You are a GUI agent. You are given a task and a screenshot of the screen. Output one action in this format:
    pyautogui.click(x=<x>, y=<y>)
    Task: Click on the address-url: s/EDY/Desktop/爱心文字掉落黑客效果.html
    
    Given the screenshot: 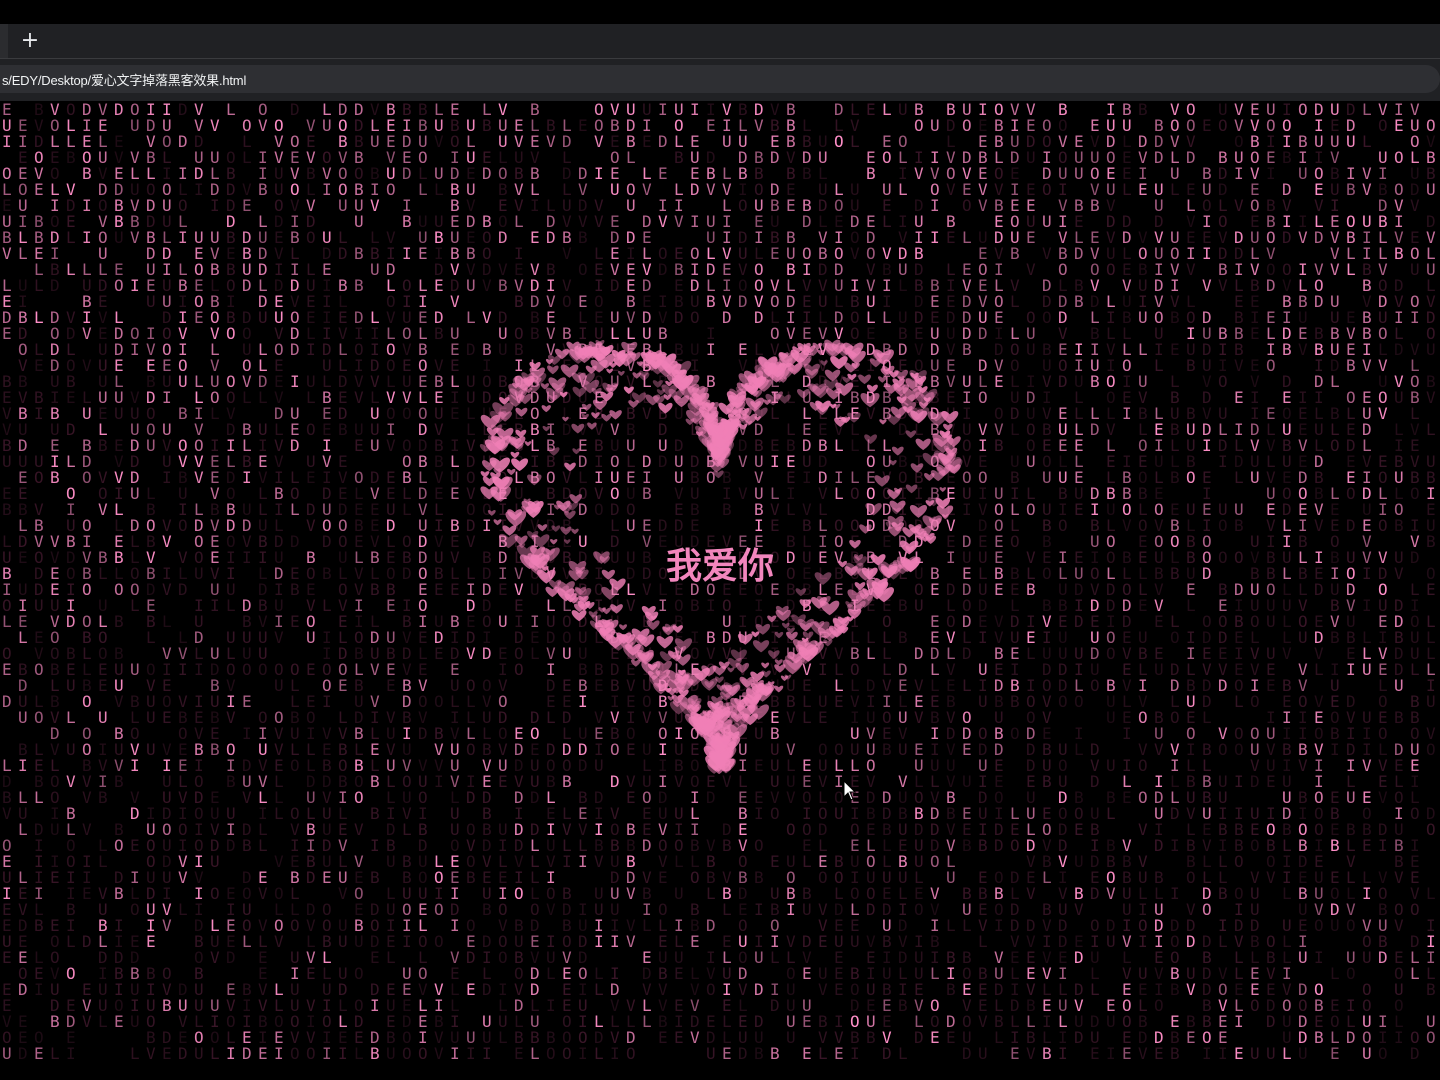 What is the action you would take?
    pyautogui.click(x=124, y=79)
    